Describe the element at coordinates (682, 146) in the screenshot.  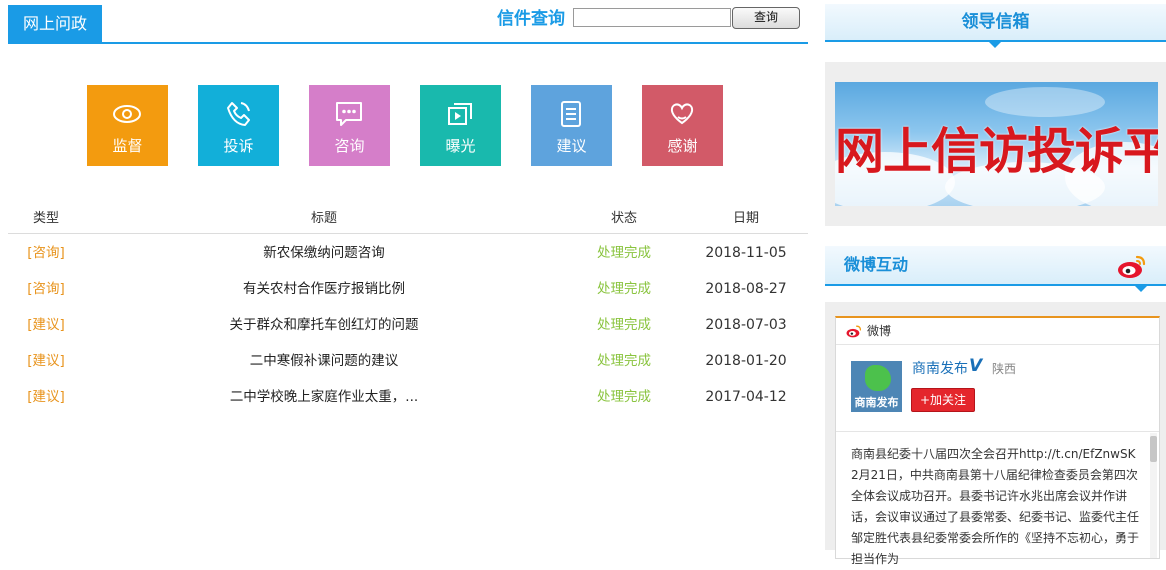
I see `thanks-label: 感谢` at that location.